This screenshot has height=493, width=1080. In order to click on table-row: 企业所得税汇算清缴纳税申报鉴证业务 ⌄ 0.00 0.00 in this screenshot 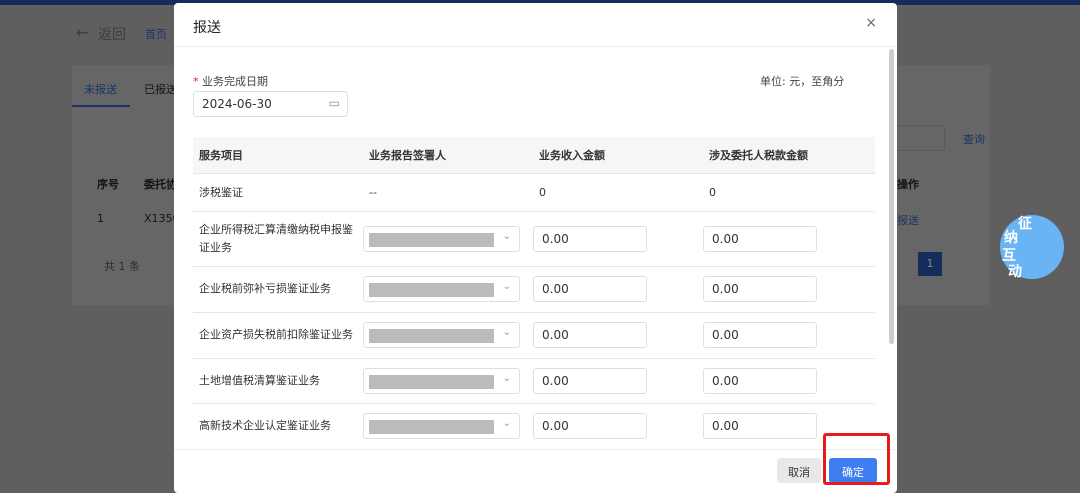, I will do `click(534, 239)`.